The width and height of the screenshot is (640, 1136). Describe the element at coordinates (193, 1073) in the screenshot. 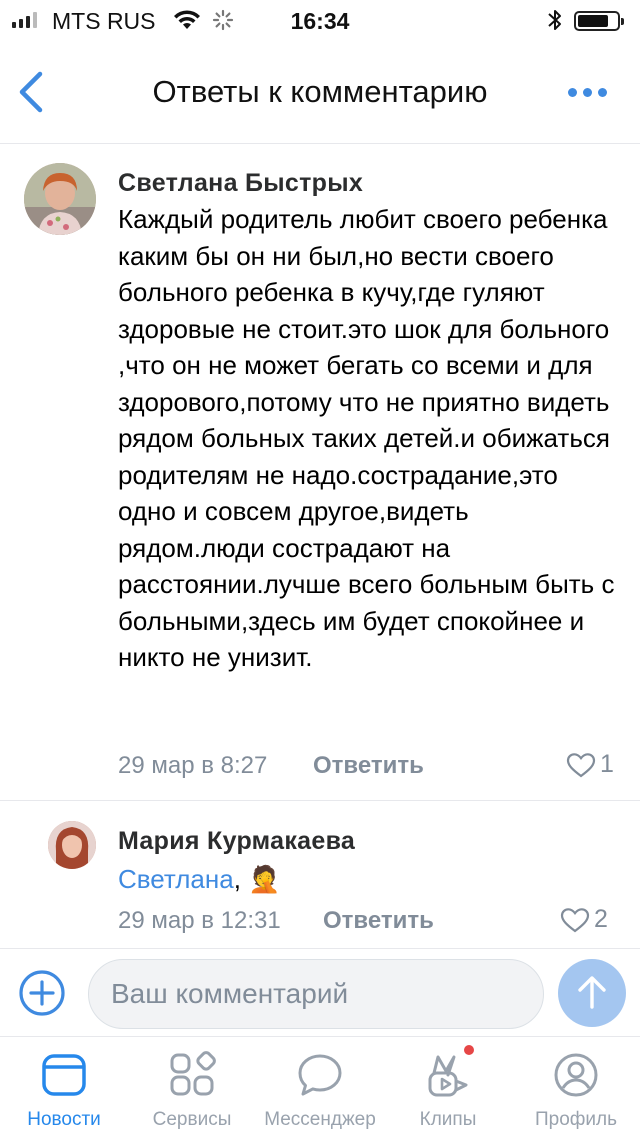

I see `services-icon` at that location.